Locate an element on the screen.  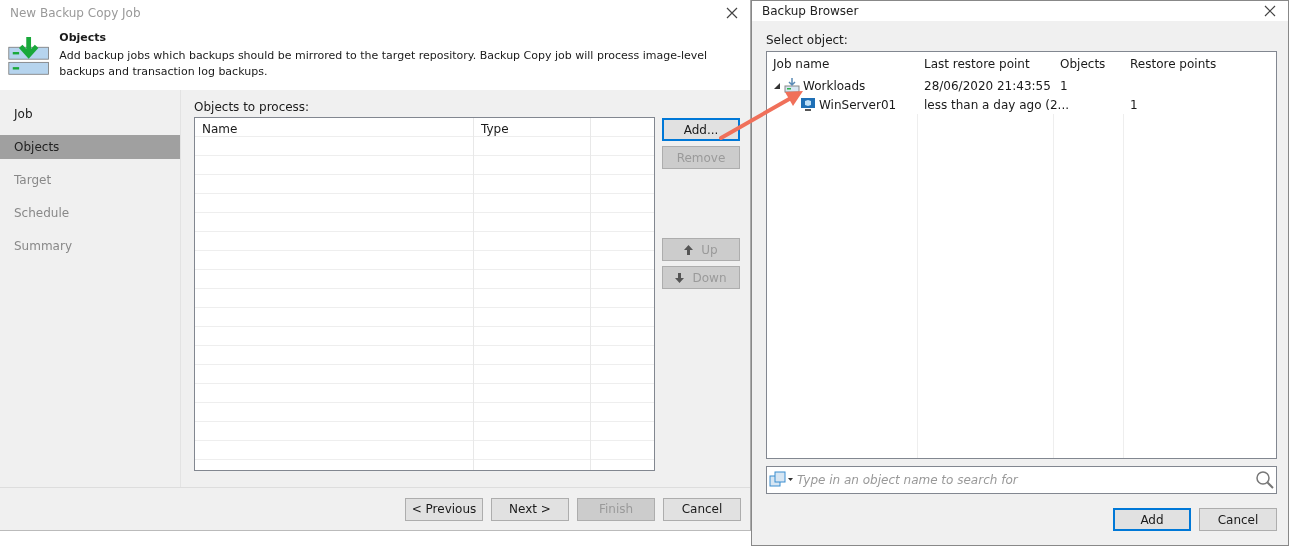
step-item: Objects is located at coordinates (90, 147).